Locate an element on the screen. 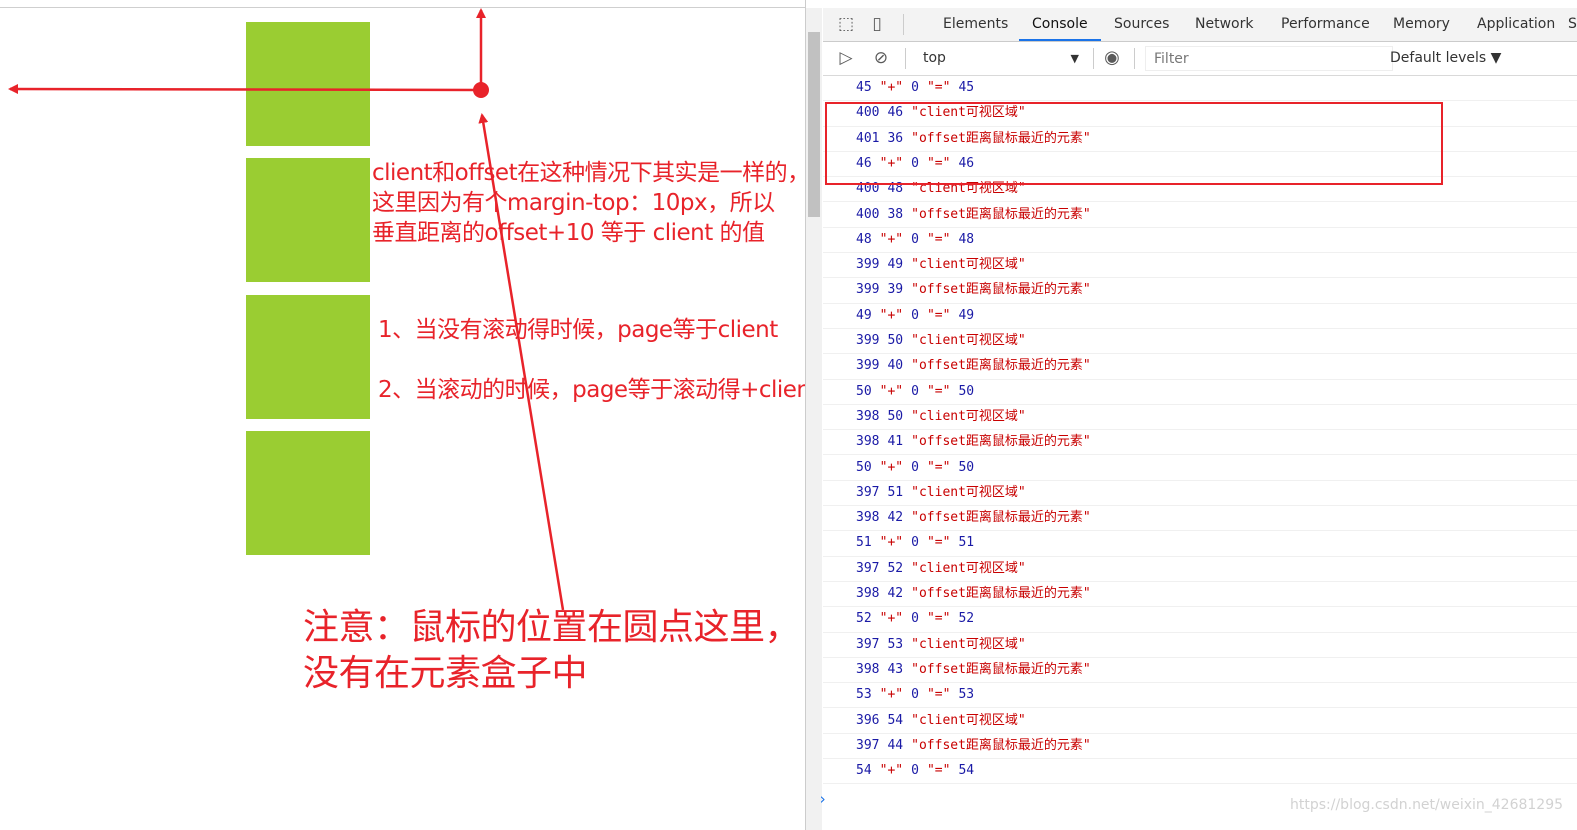 The width and height of the screenshot is (1577, 830). filter-input: Filter is located at coordinates (1269, 58).